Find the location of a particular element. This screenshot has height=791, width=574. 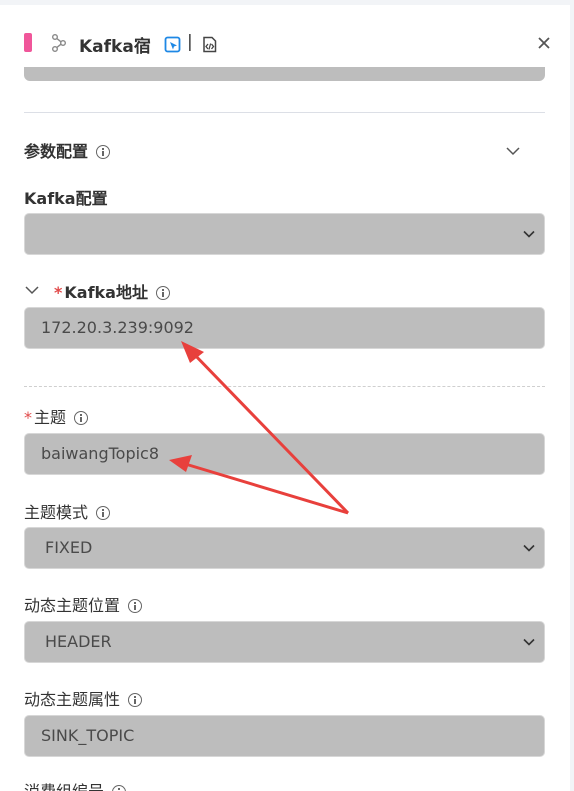

dynamic-topic-attribute-label: 动态主题属性 is located at coordinates (83, 698).